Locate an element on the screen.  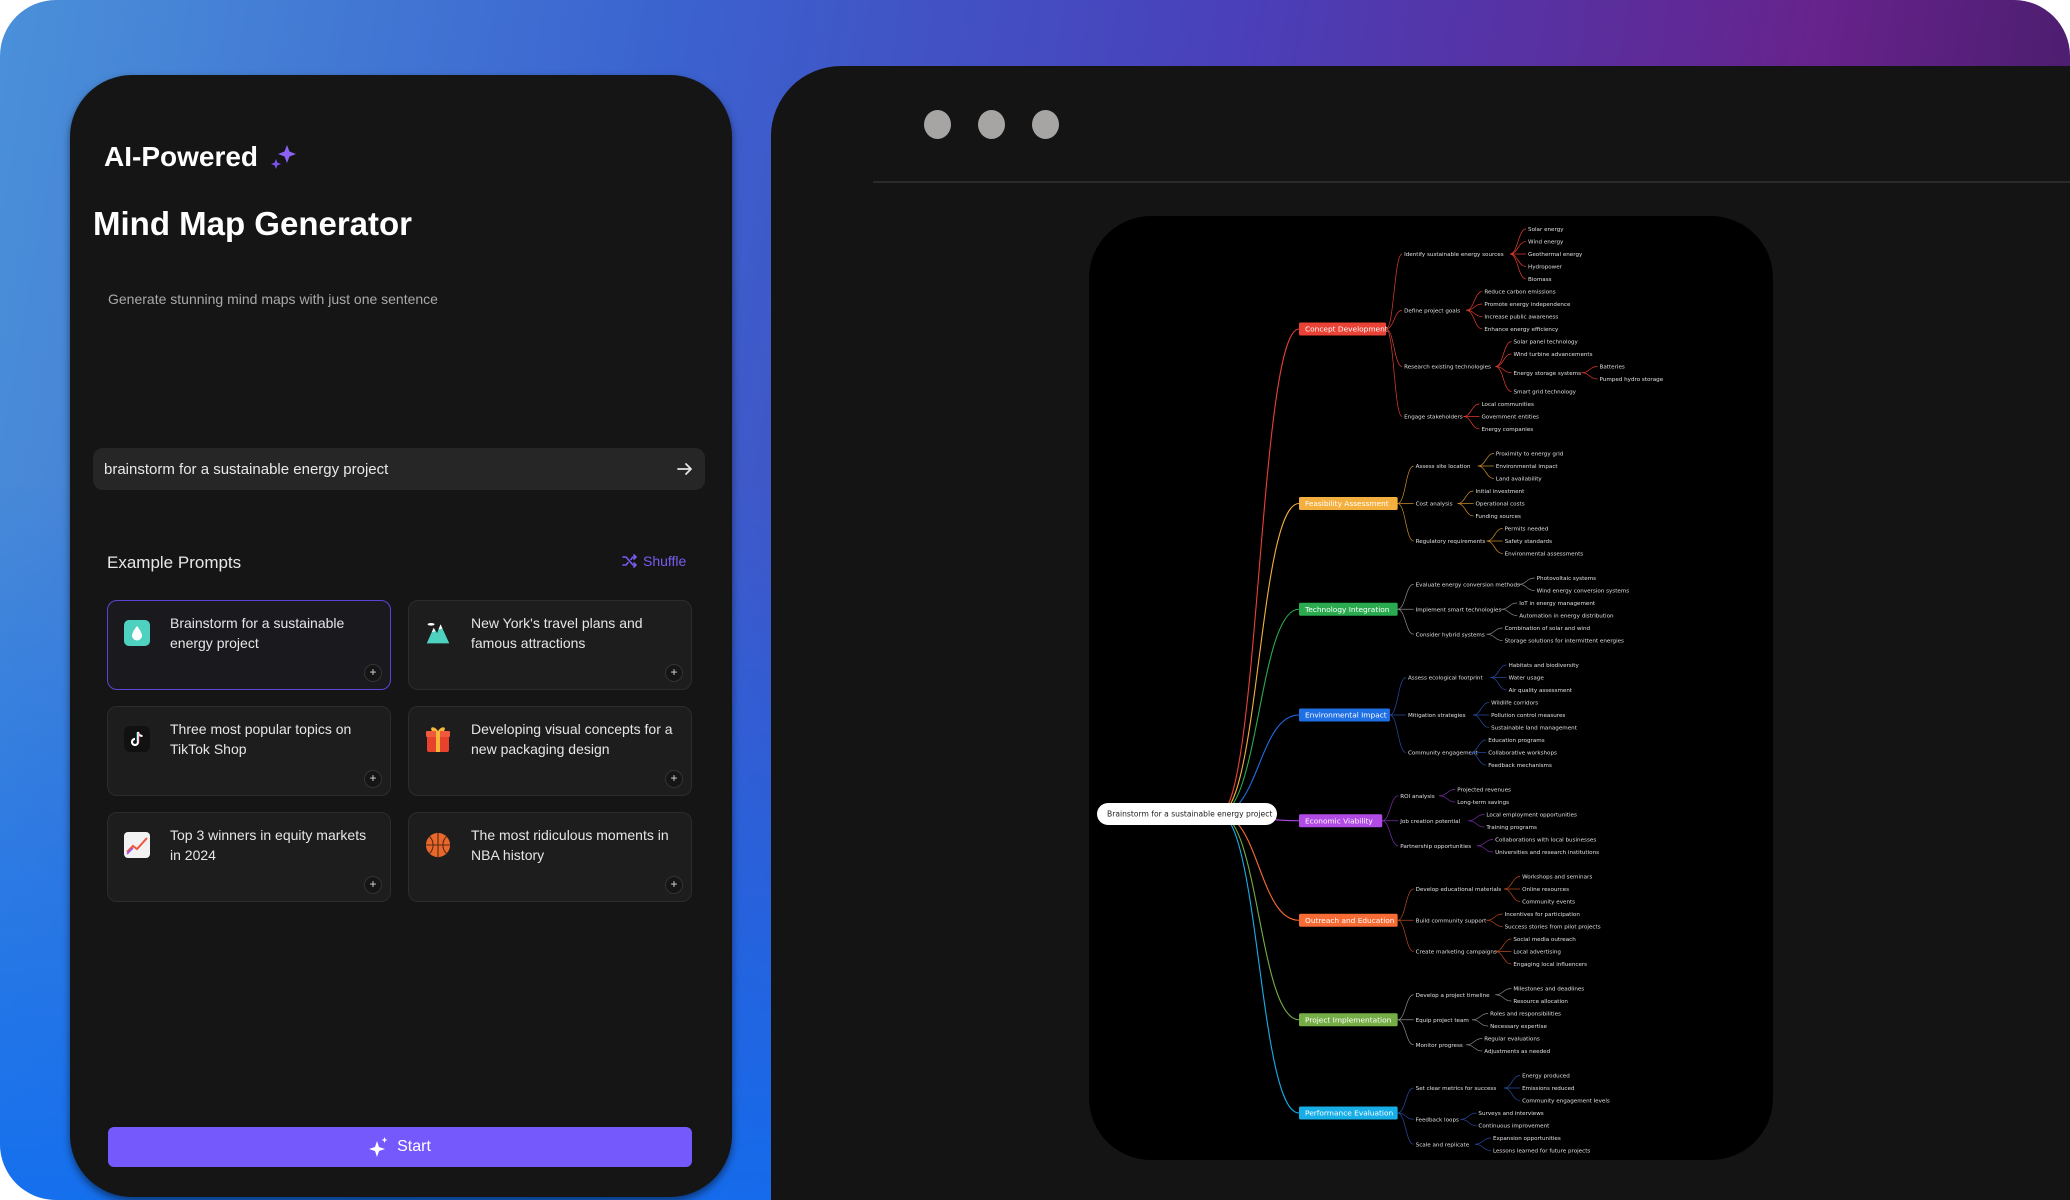
subtopic-label: Scale and replicate is located at coordinates (1443, 1145).